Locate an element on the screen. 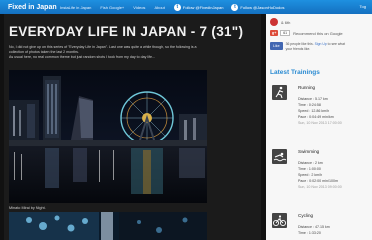 The height and width of the screenshot is (240, 372). toggle-link: Tog is located at coordinates (363, 6).